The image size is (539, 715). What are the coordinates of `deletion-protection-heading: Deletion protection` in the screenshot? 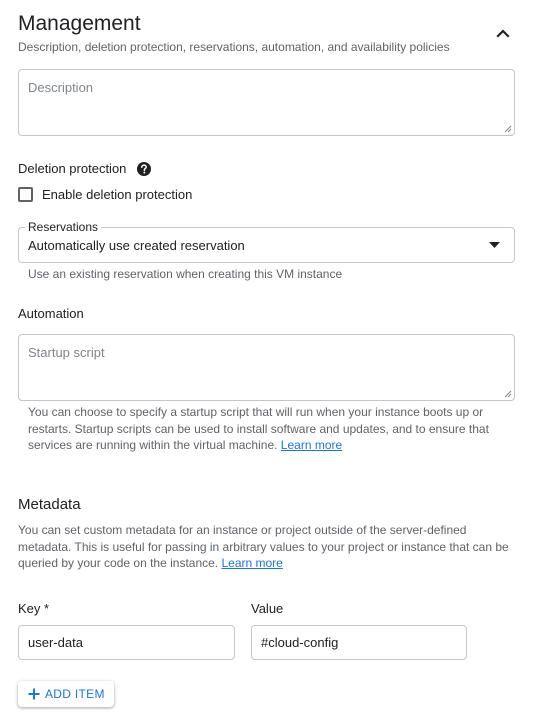 It's located at (72, 168).